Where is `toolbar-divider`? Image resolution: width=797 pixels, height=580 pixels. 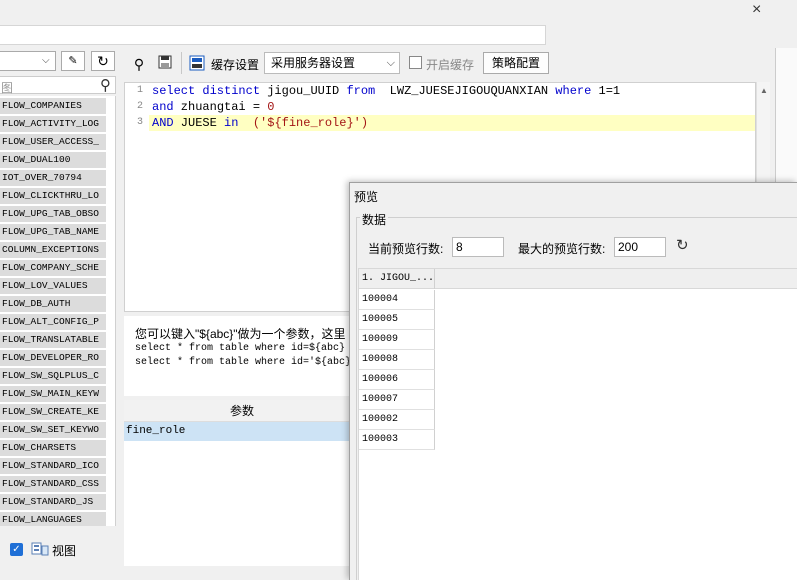
toolbar-divider is located at coordinates (181, 63).